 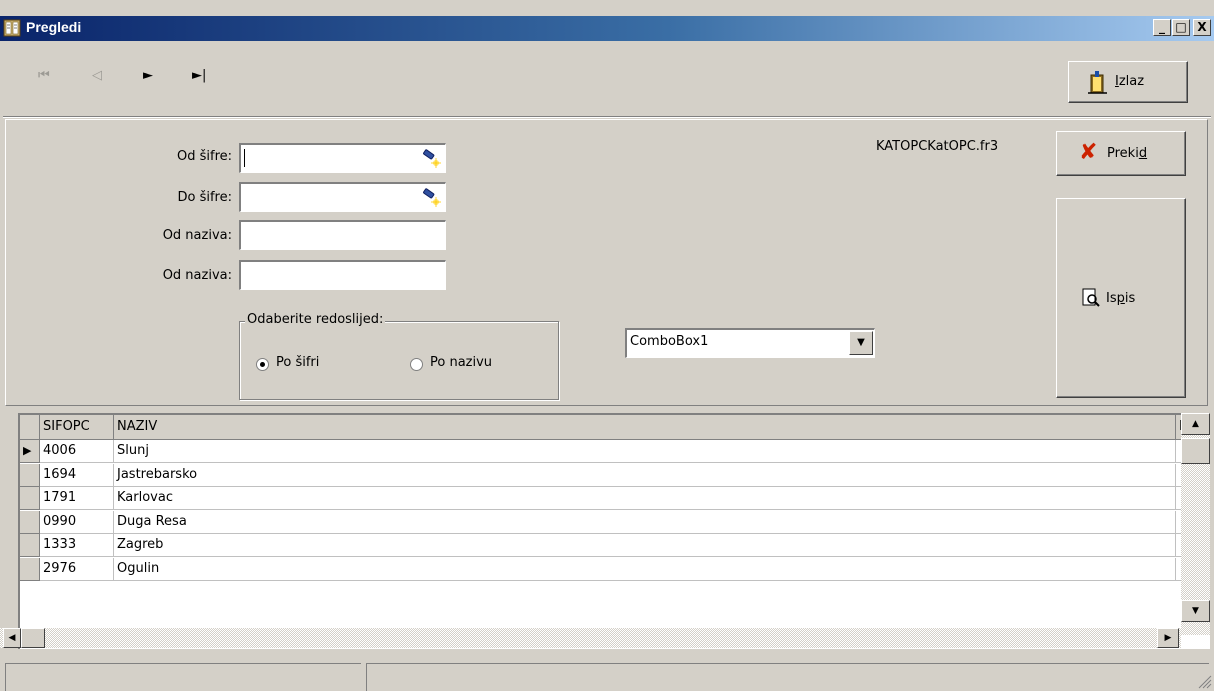 I want to click on combobox1: ComboBox1 ▼, so click(x=750, y=343).